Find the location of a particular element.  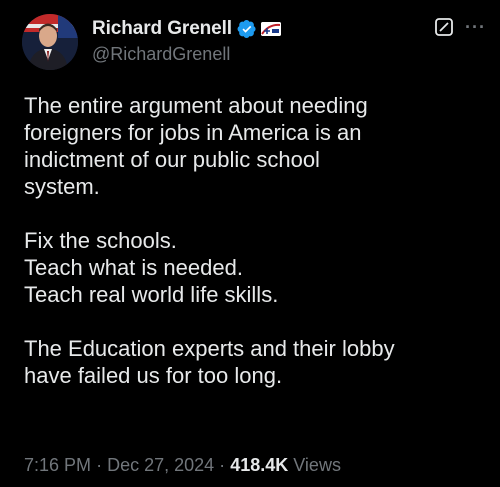

display-name: Richard Grenell is located at coordinates (162, 29).